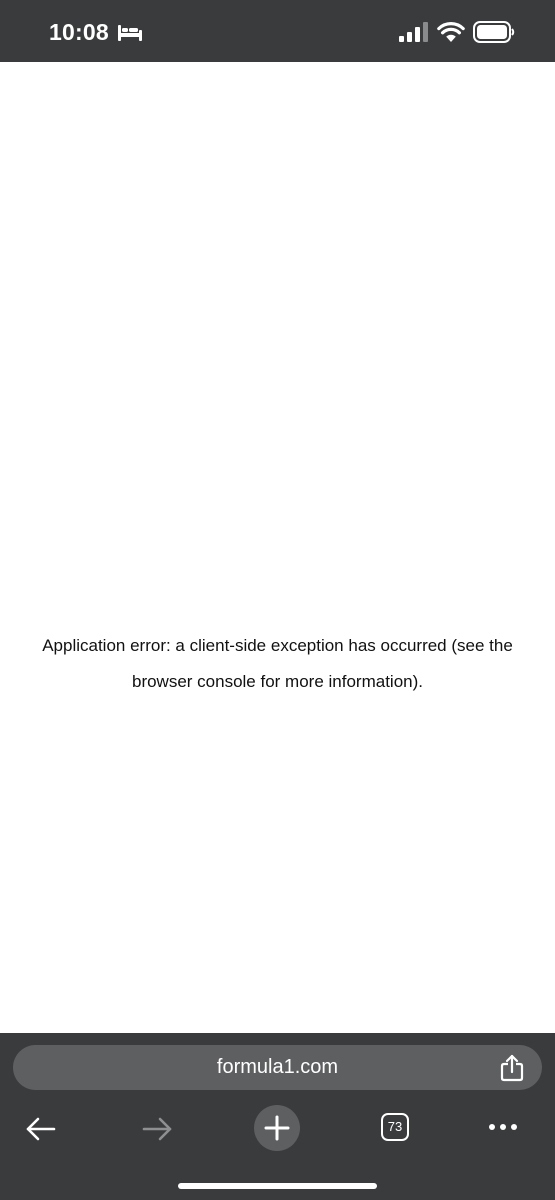 The width and height of the screenshot is (555, 1200). What do you see at coordinates (451, 32) in the screenshot?
I see `wifi-icon` at bounding box center [451, 32].